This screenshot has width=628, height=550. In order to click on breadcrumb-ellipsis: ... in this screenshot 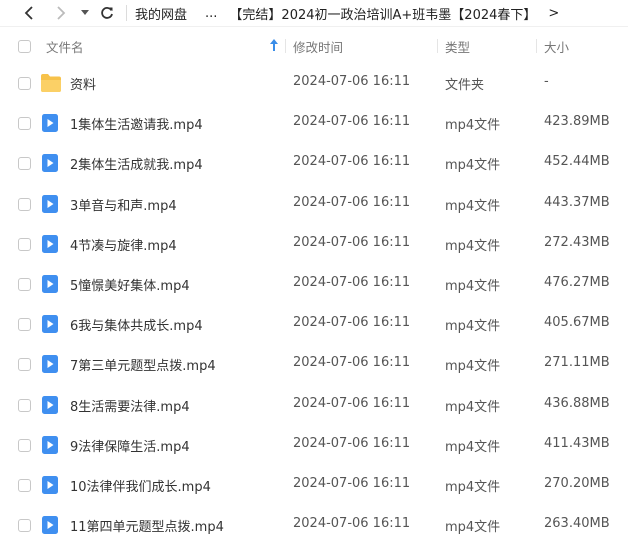, I will do `click(211, 13)`.